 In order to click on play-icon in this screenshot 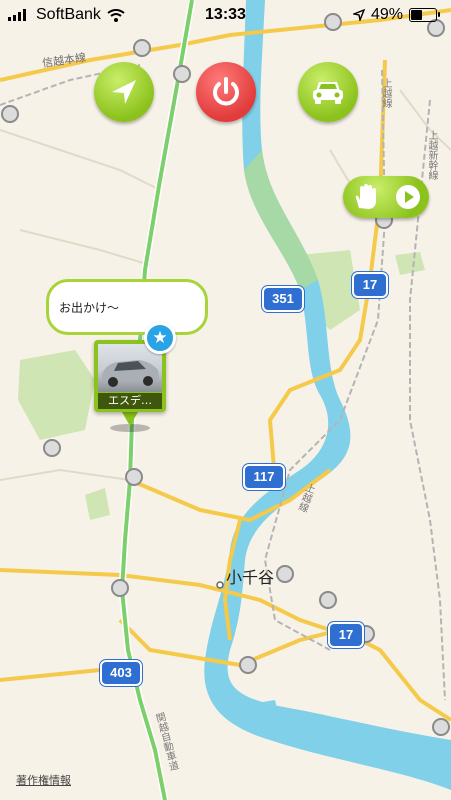, I will do `click(408, 197)`.